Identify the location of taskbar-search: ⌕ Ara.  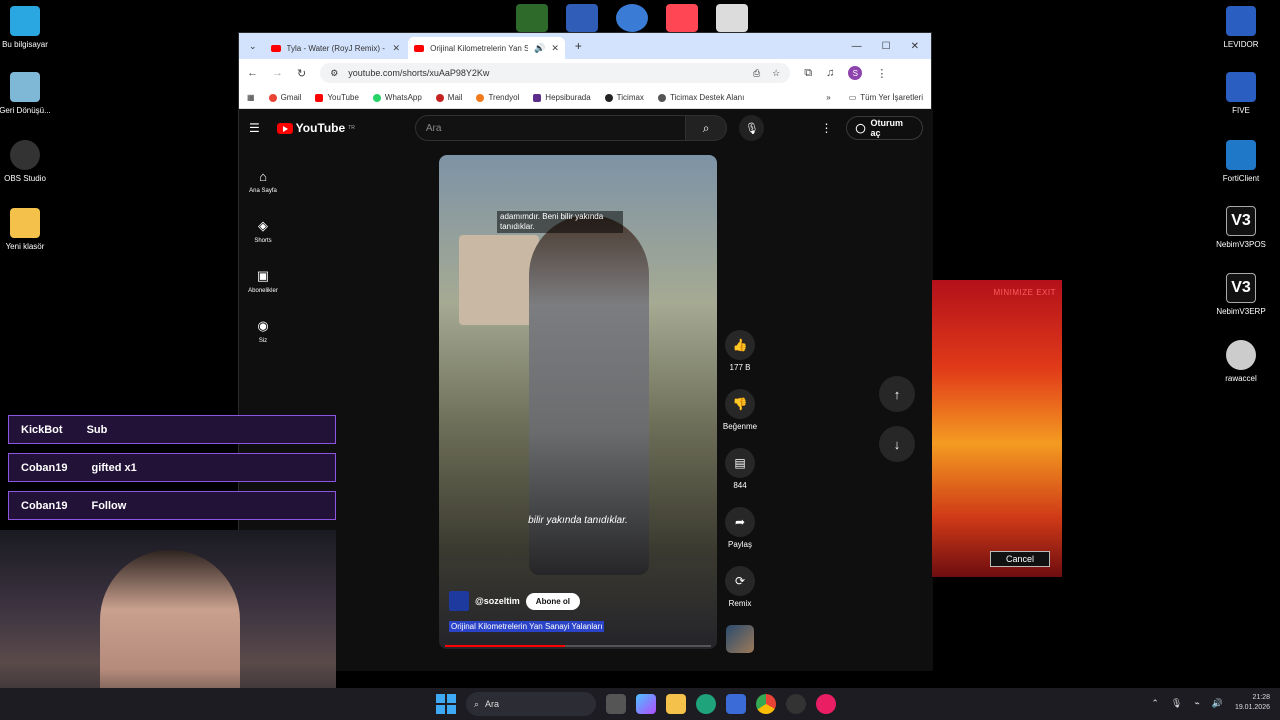
(531, 704).